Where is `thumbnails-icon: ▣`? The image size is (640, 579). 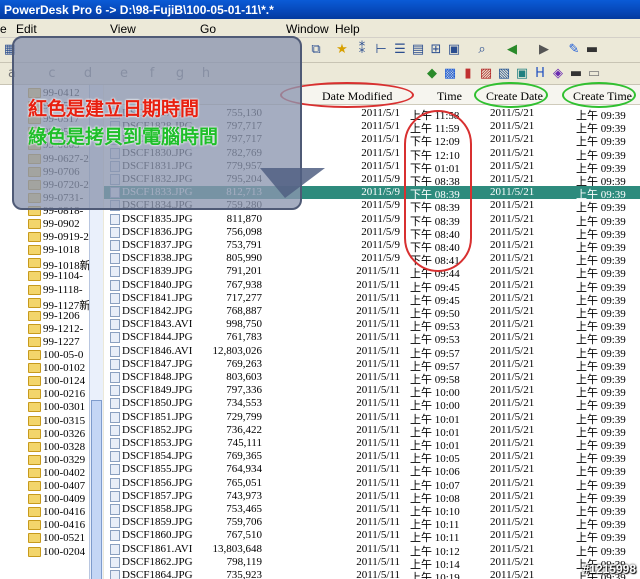
thumbnails-icon: ▣ is located at coordinates (454, 50).